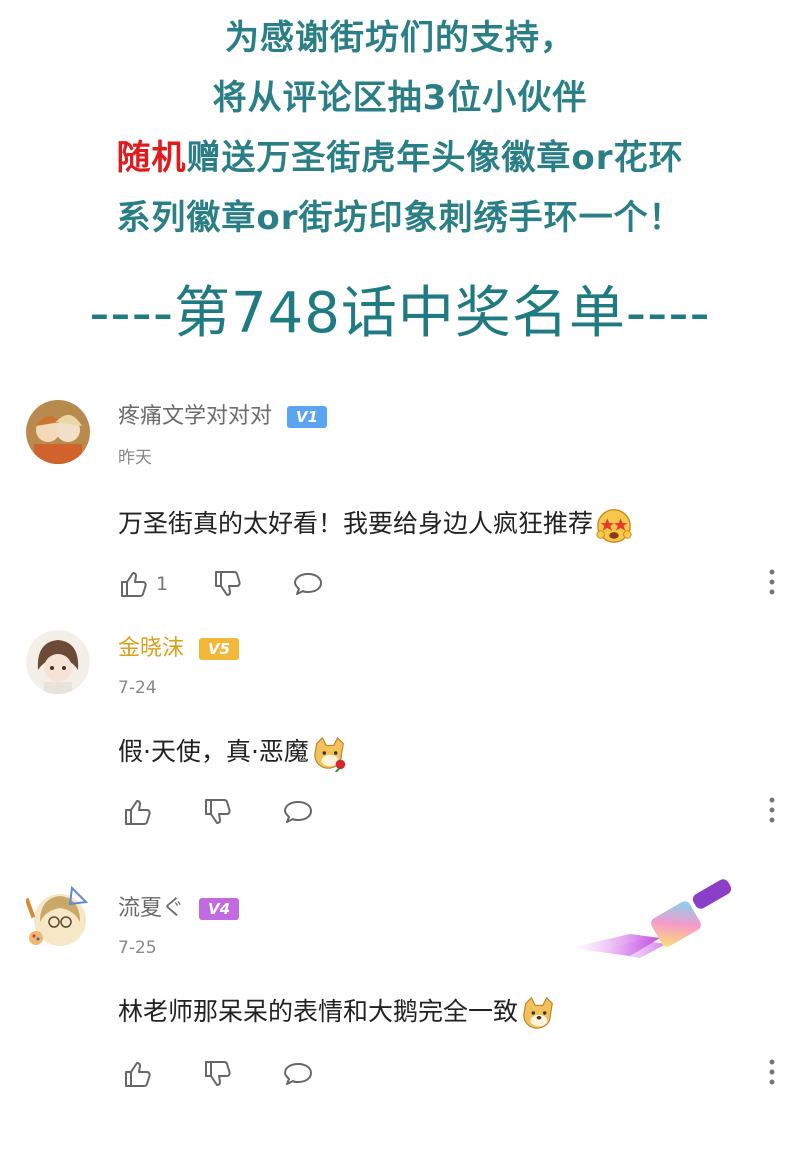 This screenshot has height=1163, width=800. Describe the element at coordinates (195, 416) in the screenshot. I see `username-text: 疼痛文学对对对` at that location.